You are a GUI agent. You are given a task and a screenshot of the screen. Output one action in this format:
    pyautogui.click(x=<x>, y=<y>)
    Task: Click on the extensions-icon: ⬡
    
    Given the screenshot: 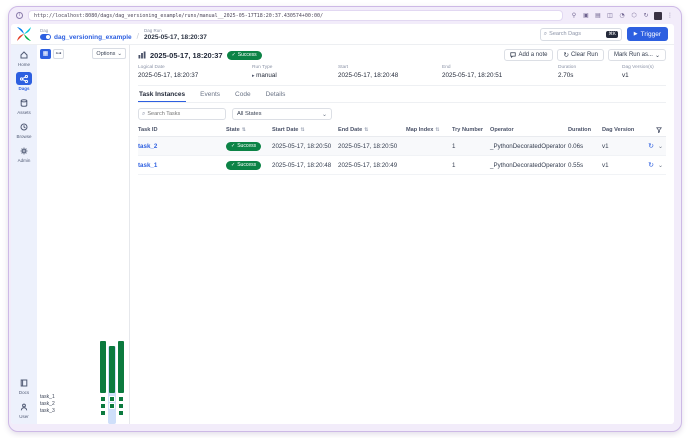 What is the action you would take?
    pyautogui.click(x=634, y=16)
    